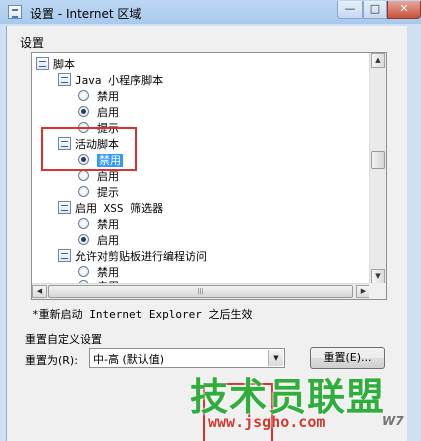 The image size is (421, 441). What do you see at coordinates (51, 360) in the screenshot?
I see `reset-to-label: 重置为(R):` at bounding box center [51, 360].